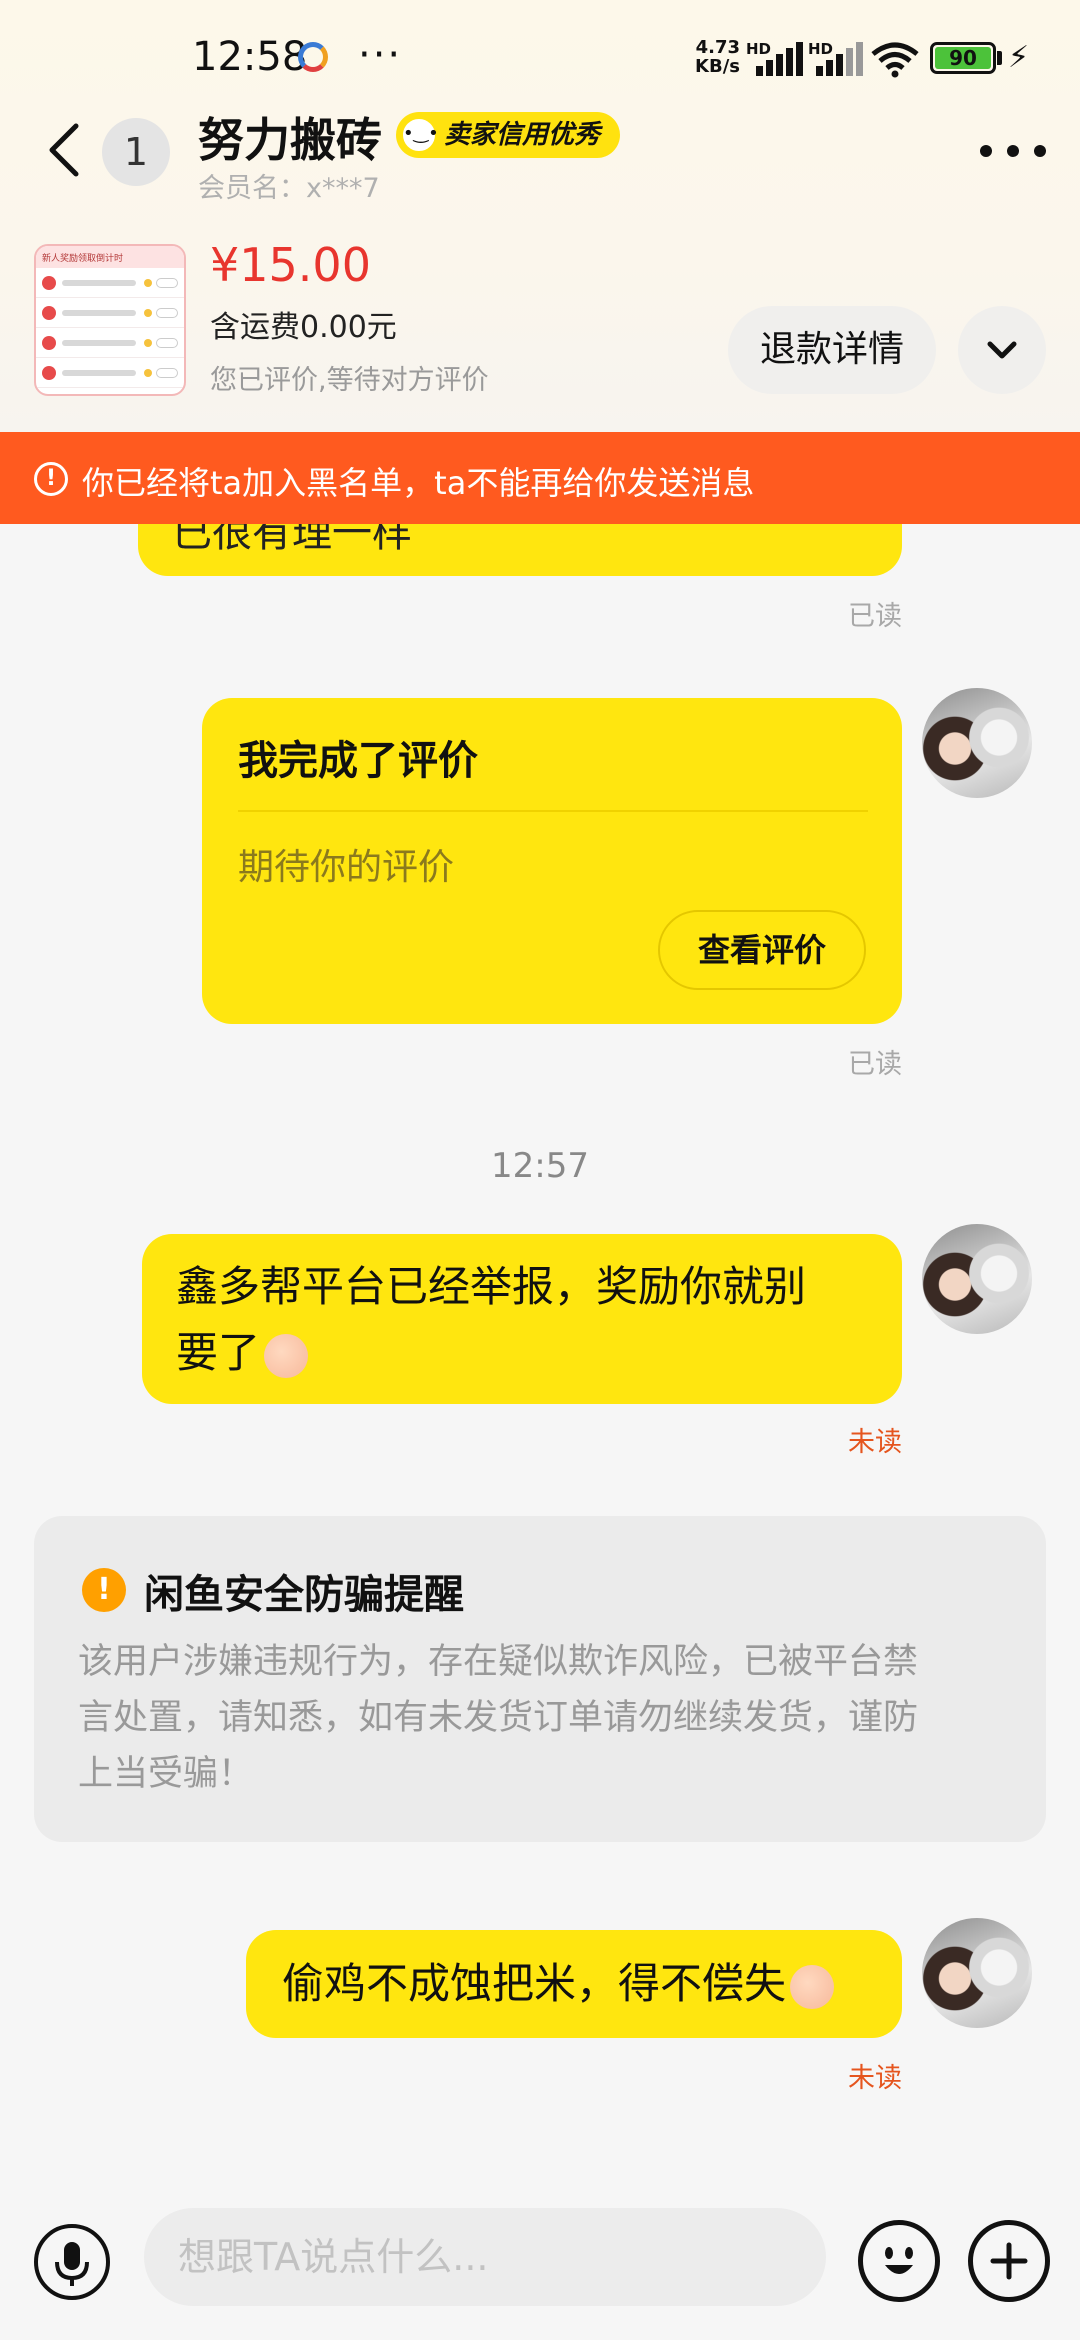 The image size is (1080, 2340). I want to click on microphone-icon, so click(72, 2264).